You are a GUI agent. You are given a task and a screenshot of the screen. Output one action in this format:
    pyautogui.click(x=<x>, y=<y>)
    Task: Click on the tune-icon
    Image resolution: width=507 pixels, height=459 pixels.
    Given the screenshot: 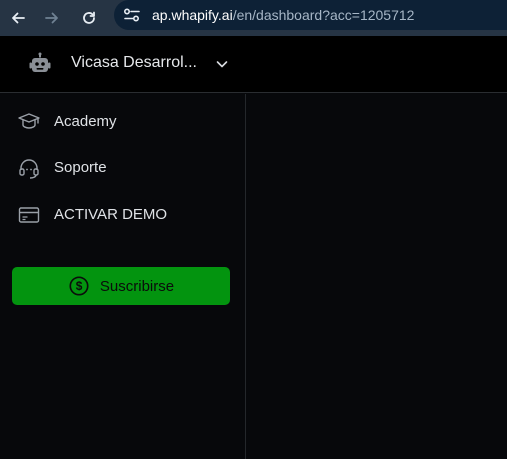 What is the action you would take?
    pyautogui.click(x=131, y=15)
    